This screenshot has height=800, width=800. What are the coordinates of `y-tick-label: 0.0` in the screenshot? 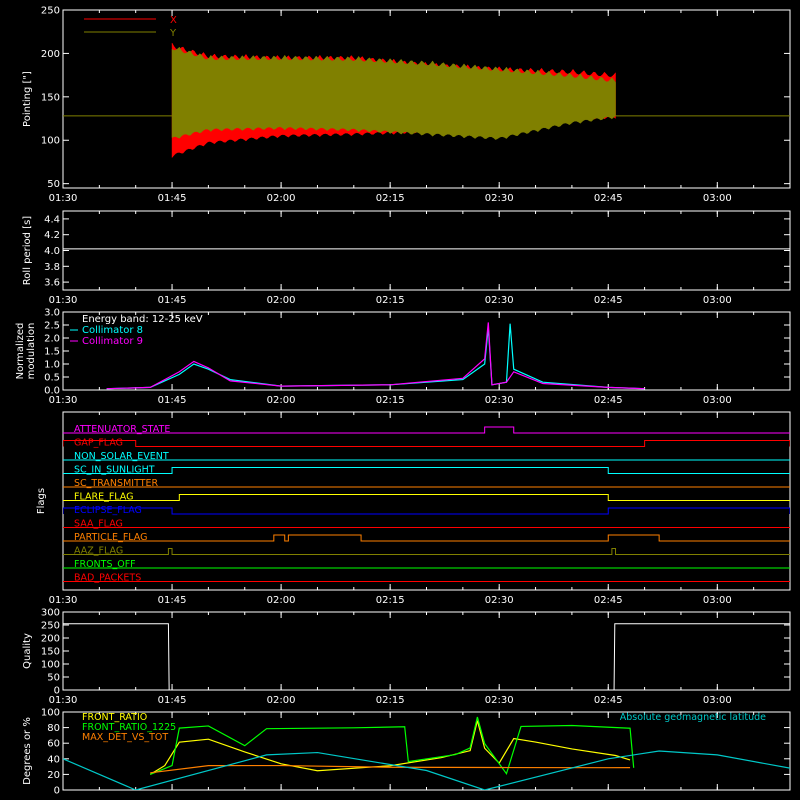 It's located at (52, 391).